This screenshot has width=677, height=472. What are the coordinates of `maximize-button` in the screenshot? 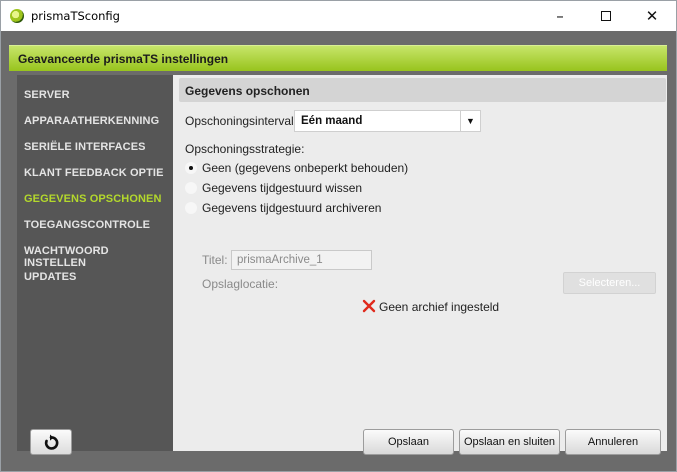 It's located at (606, 16).